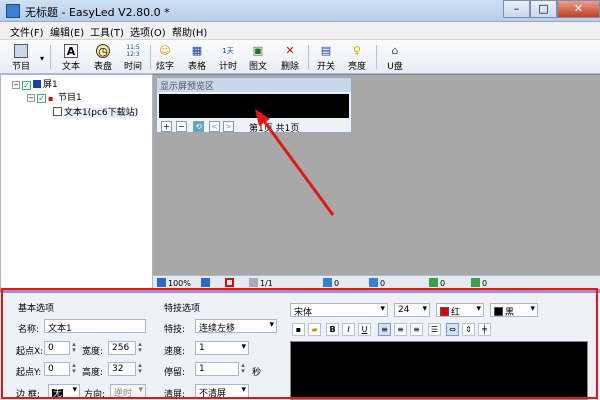 The width and height of the screenshot is (600, 400). I want to click on maximize-button: □, so click(543, 9).